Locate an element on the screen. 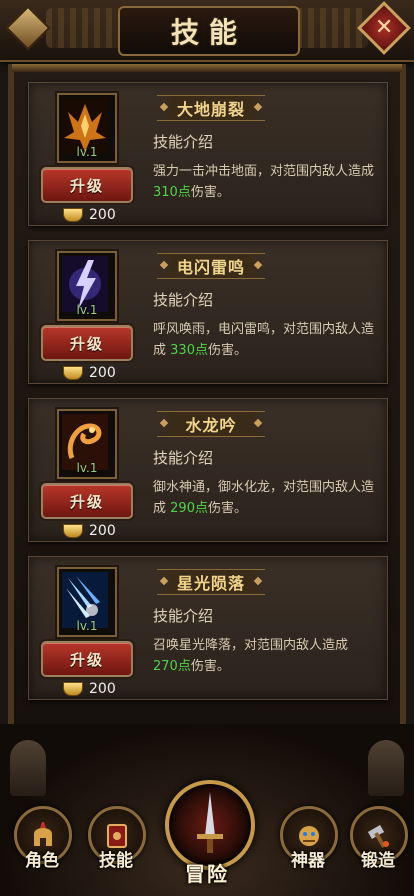  skill-name: 电闪雷鸣 is located at coordinates (210, 267).